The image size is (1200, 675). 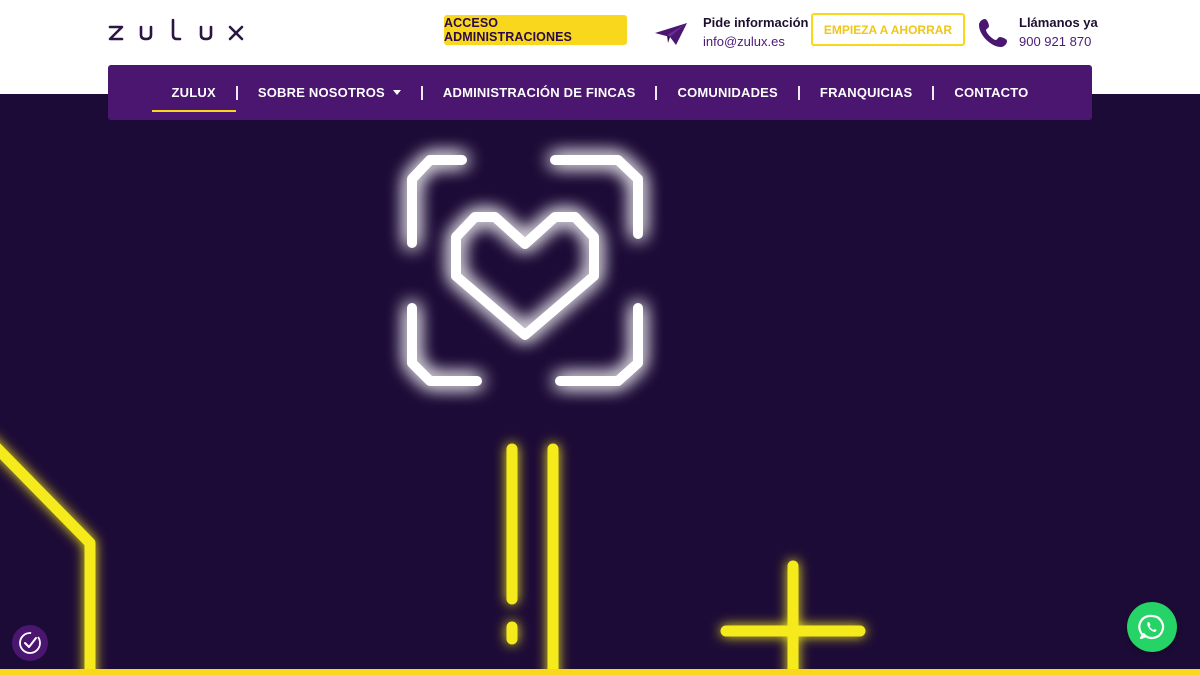 What do you see at coordinates (321, 92) in the screenshot?
I see `nav-item-label: SOBRE NOSOTROS` at bounding box center [321, 92].